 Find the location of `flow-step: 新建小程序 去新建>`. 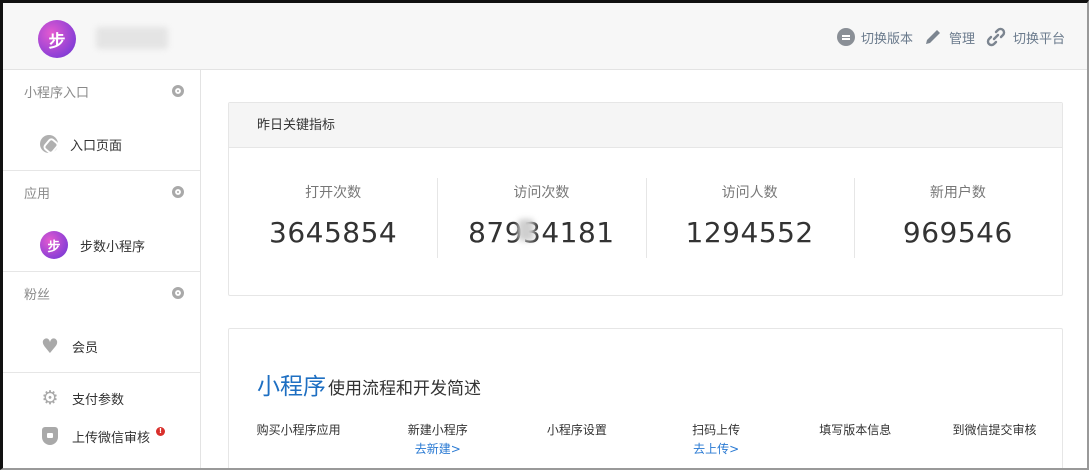

flow-step: 新建小程序 去新建> is located at coordinates (437, 439).